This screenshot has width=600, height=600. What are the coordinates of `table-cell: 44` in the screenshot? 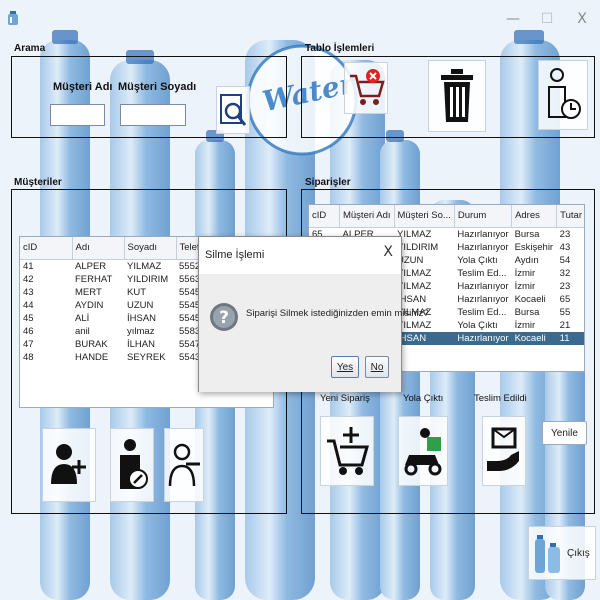 It's located at (28, 305).